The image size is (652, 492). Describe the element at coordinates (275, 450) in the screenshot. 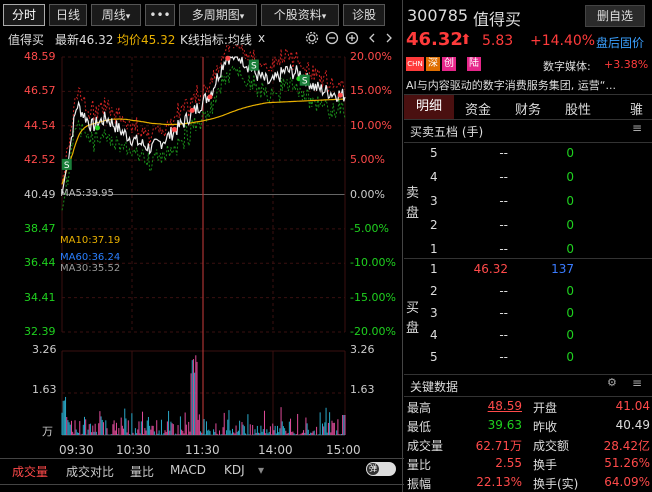

I see `time-1400: 14:00` at that location.